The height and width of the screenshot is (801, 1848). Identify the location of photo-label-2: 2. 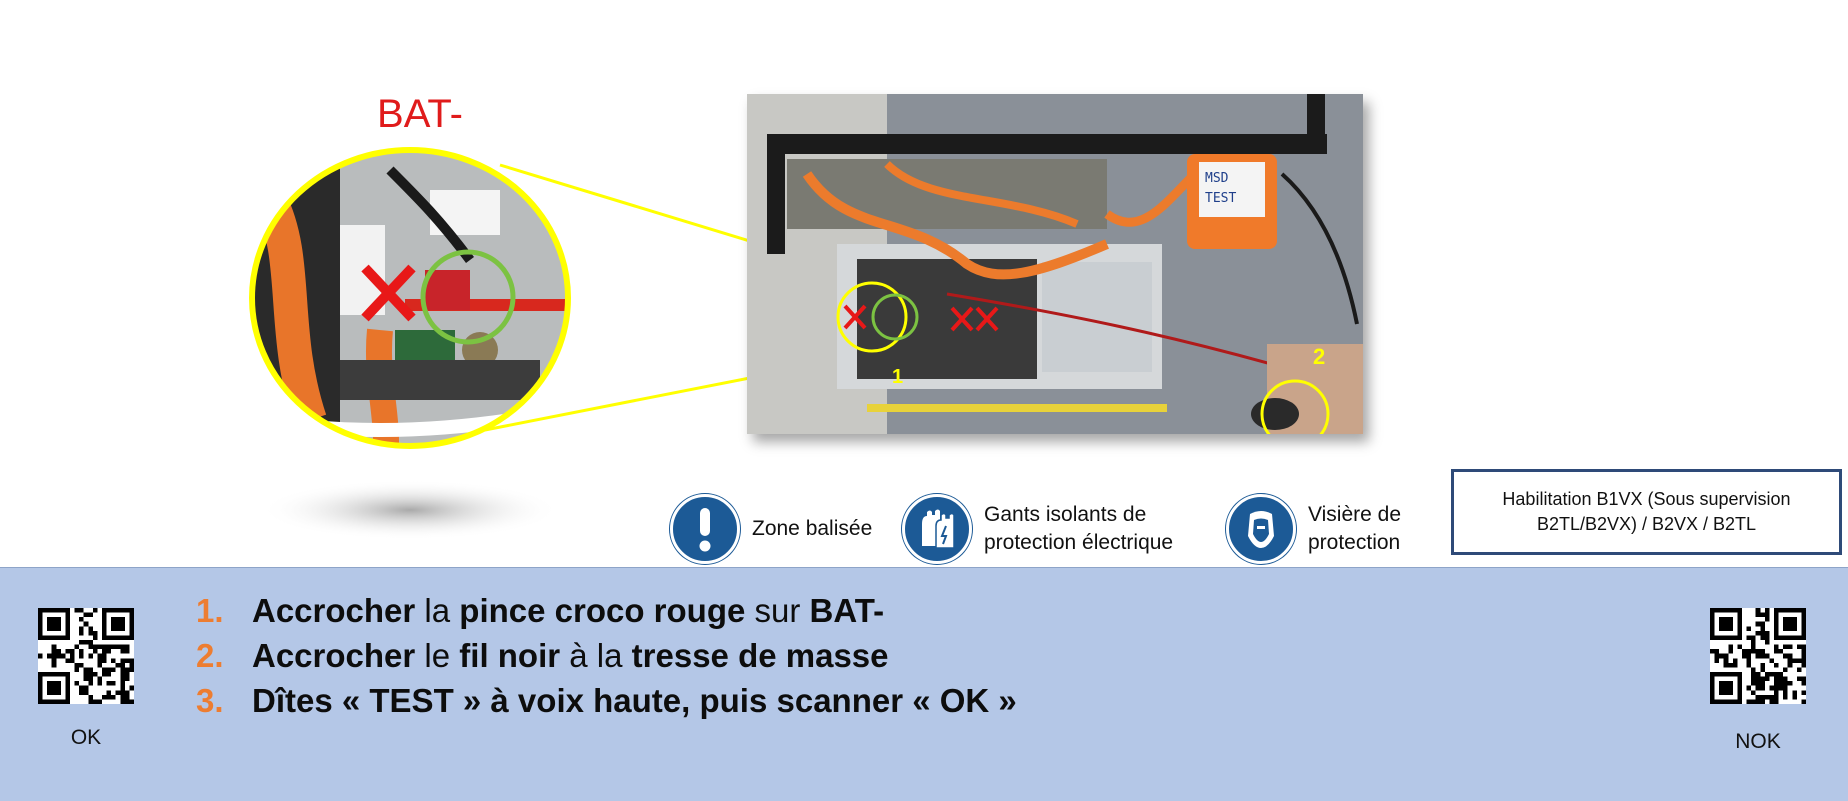
(1319, 356).